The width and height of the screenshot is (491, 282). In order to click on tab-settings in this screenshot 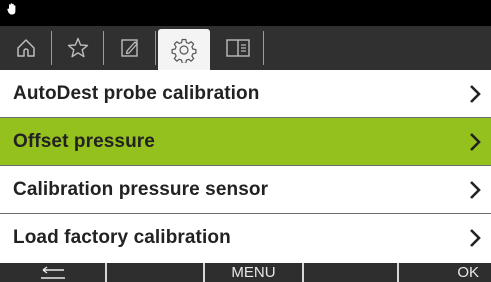, I will do `click(184, 49)`.